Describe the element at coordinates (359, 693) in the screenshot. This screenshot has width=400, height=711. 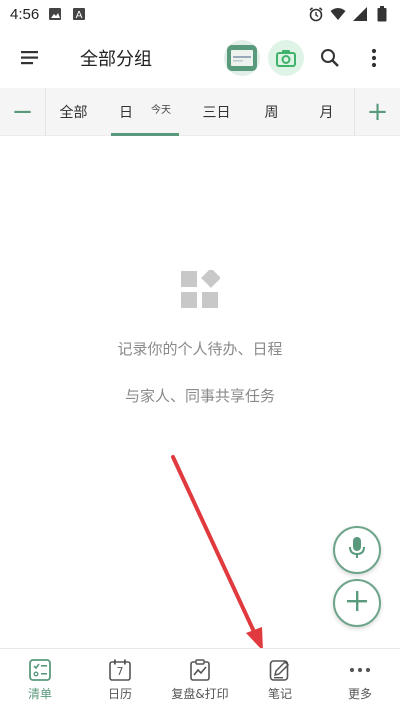
I see `nav-label: 更多` at that location.